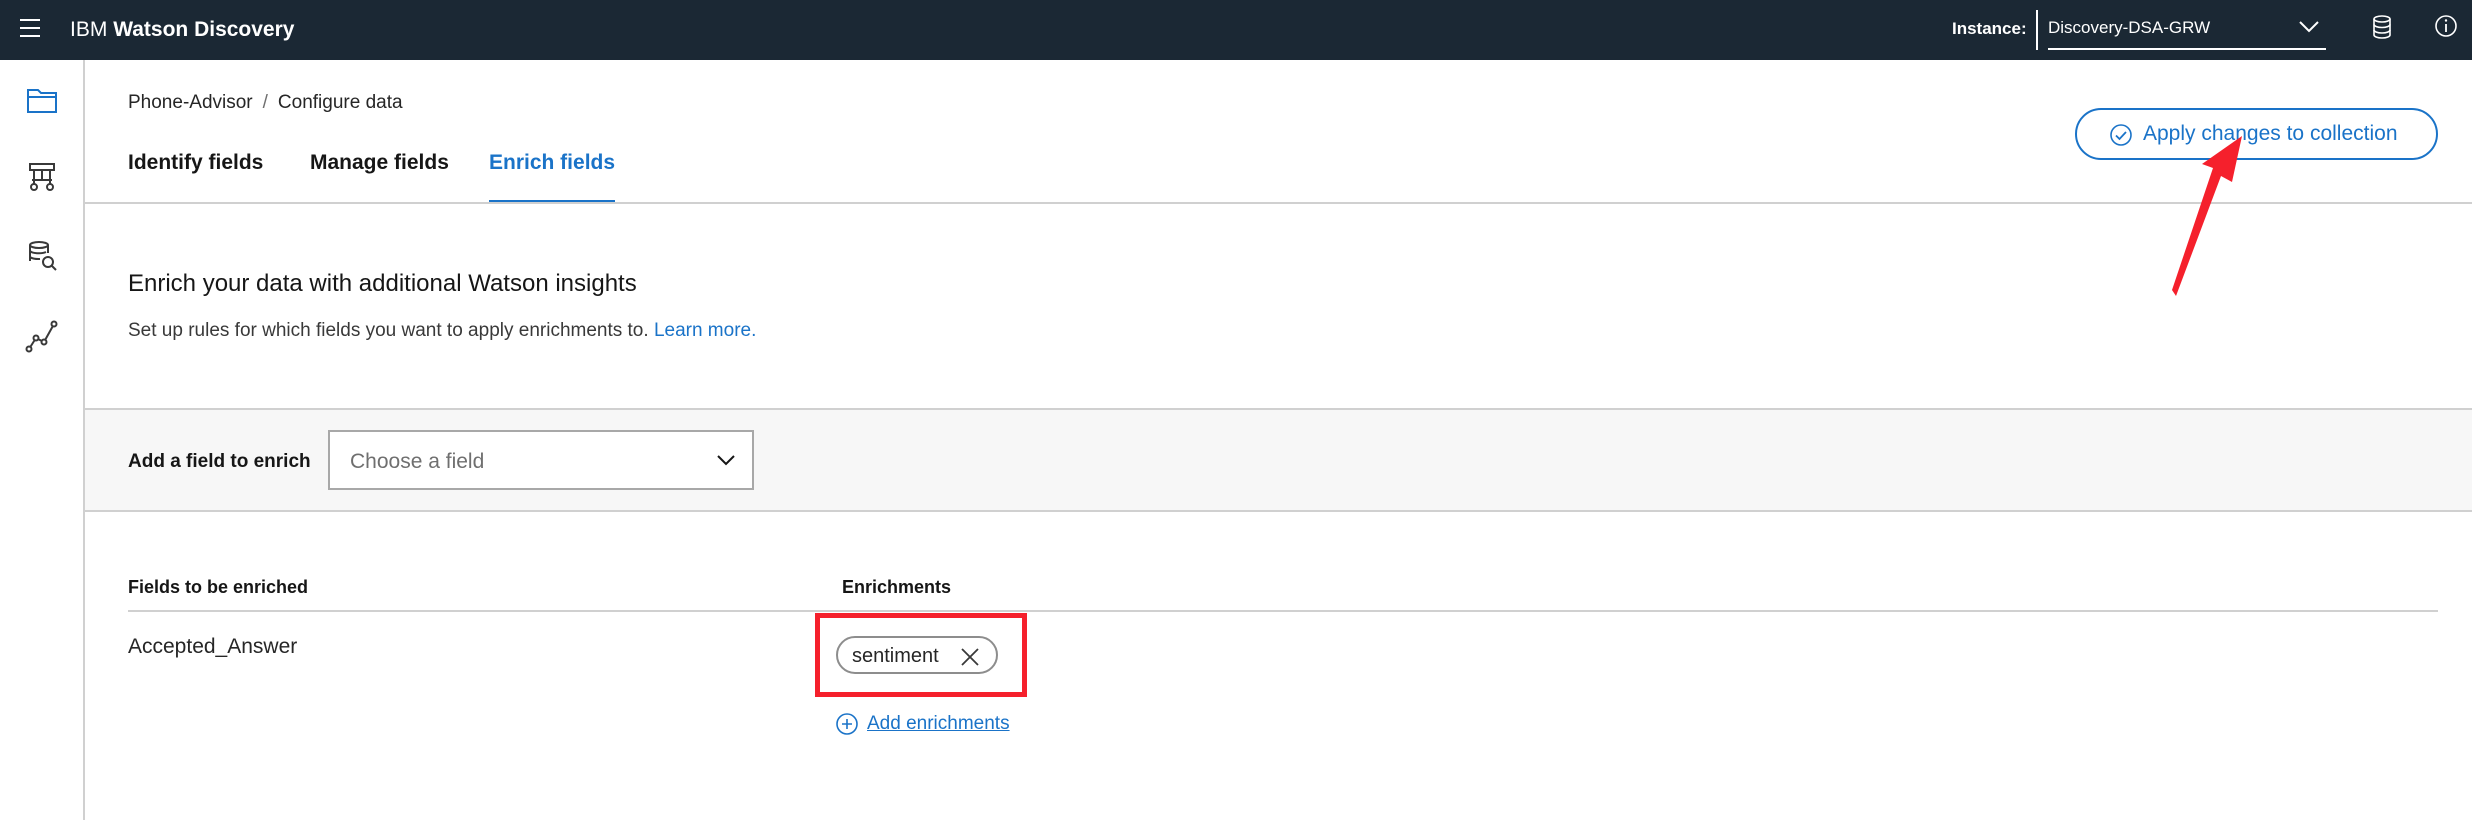  I want to click on choose-field-dropdown: Choose a field, so click(541, 460).